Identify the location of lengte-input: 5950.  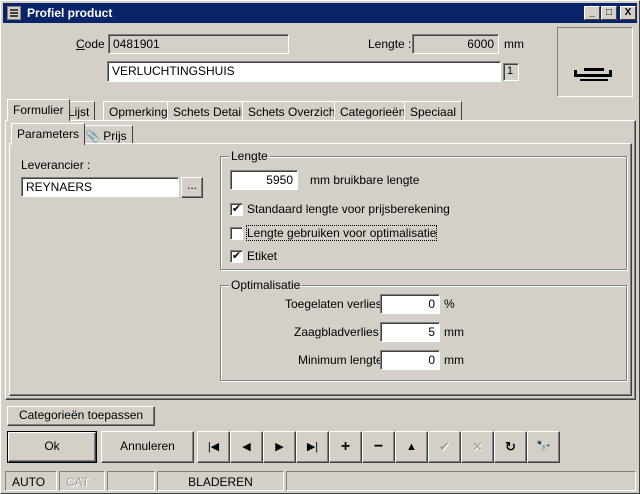
(264, 180).